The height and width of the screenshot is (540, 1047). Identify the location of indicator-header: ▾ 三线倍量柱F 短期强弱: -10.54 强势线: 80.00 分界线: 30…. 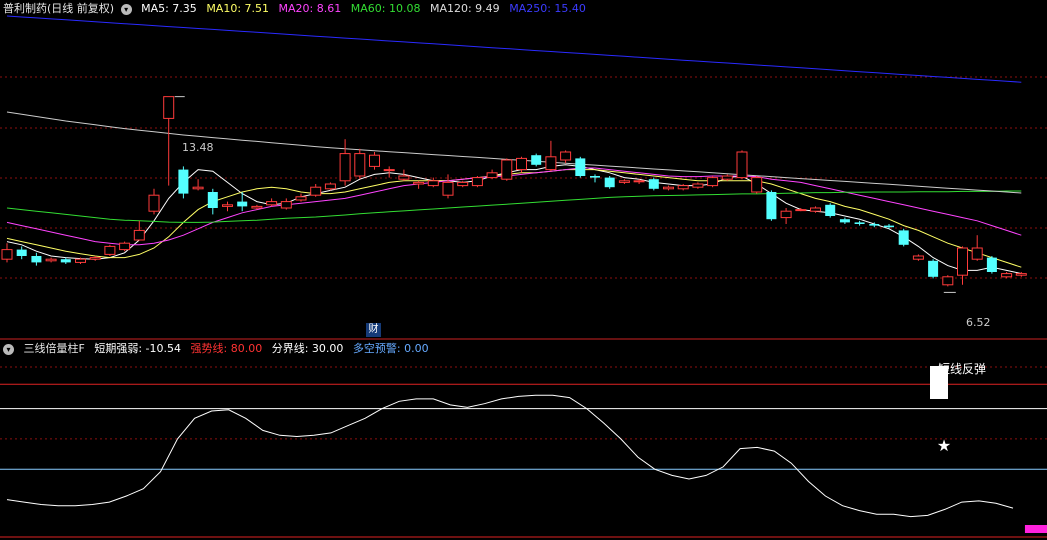
(219, 349).